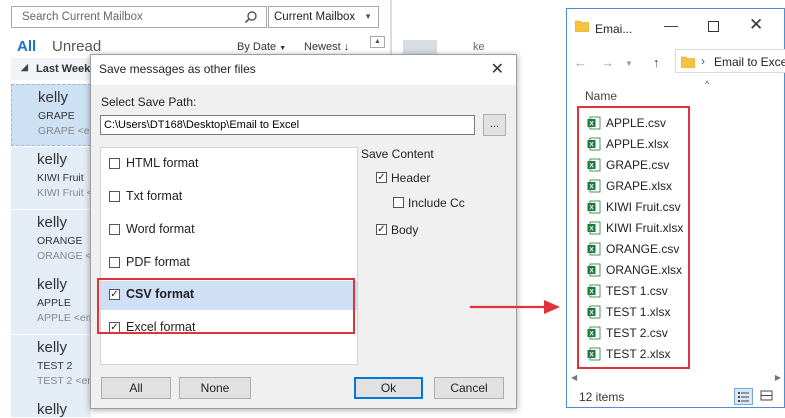  What do you see at coordinates (82, 17) in the screenshot?
I see `search-placeholder: Search Current Mailbox` at bounding box center [82, 17].